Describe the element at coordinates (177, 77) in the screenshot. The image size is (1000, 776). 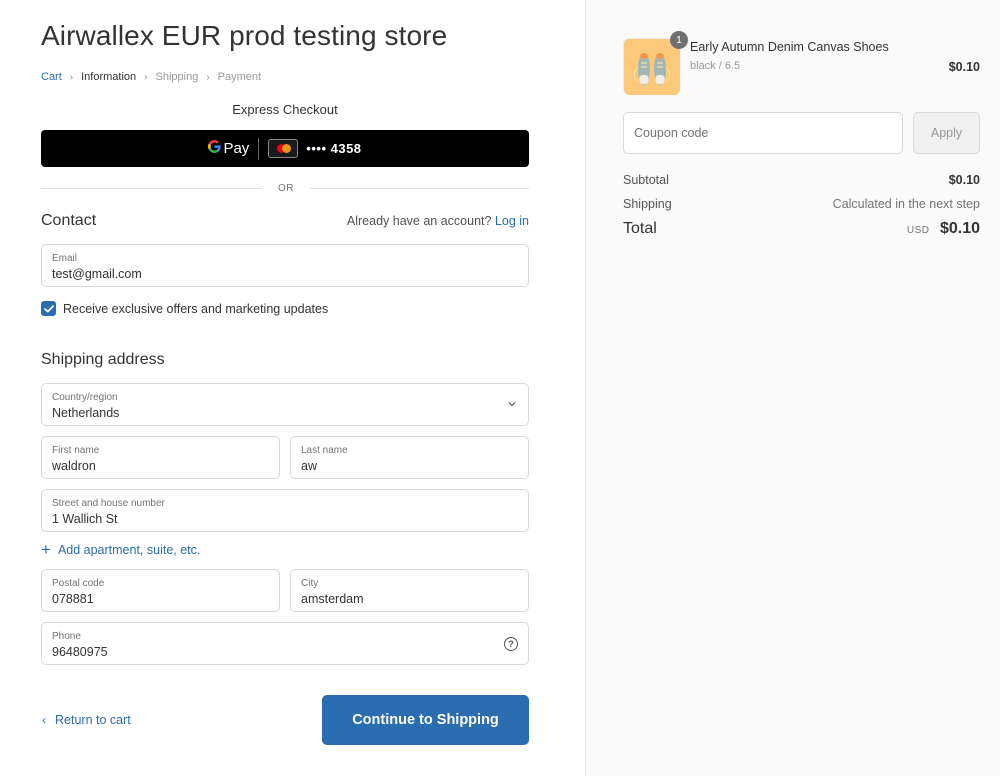
I see `breadcrumb-shipping: Shipping` at that location.